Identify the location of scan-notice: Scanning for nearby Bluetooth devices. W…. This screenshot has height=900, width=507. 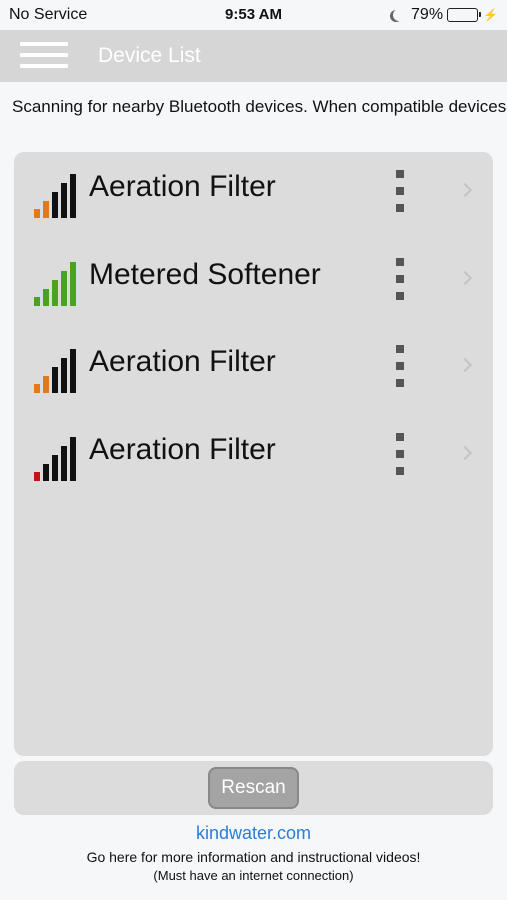
(259, 106).